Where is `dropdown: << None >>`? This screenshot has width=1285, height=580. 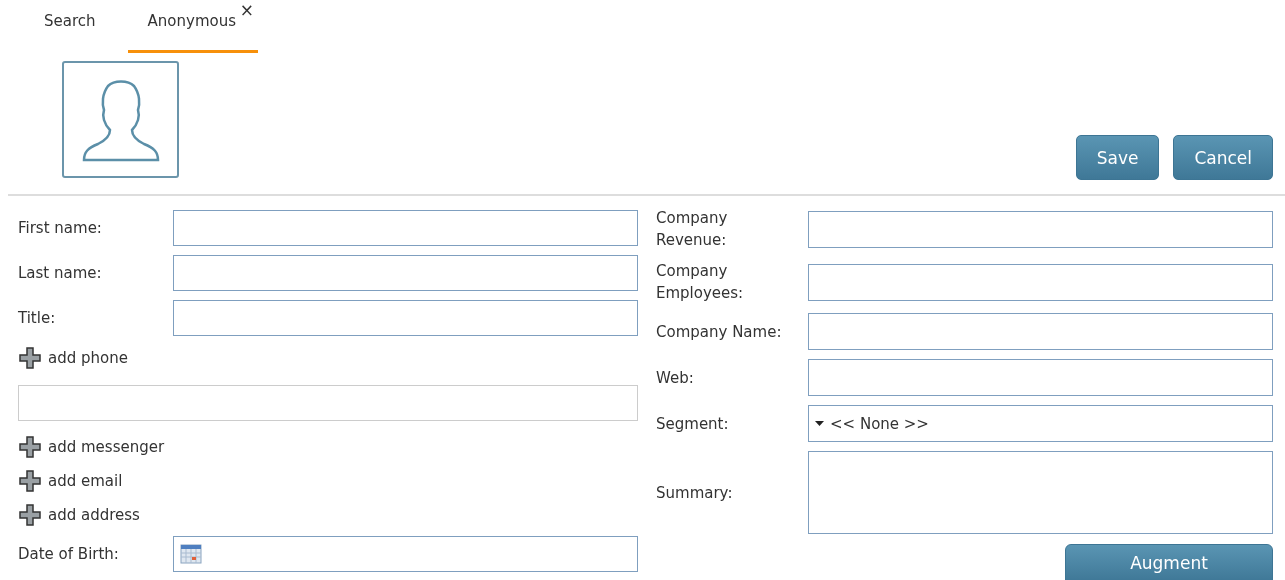 dropdown: << None >> is located at coordinates (1040, 423).